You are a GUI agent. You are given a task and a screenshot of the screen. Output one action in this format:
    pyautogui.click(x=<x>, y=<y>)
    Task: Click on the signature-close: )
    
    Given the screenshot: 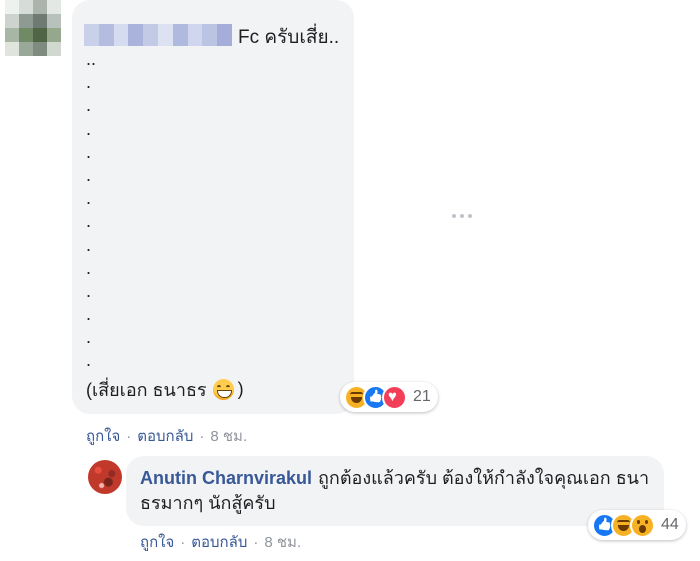 What is the action you would take?
    pyautogui.click(x=240, y=389)
    